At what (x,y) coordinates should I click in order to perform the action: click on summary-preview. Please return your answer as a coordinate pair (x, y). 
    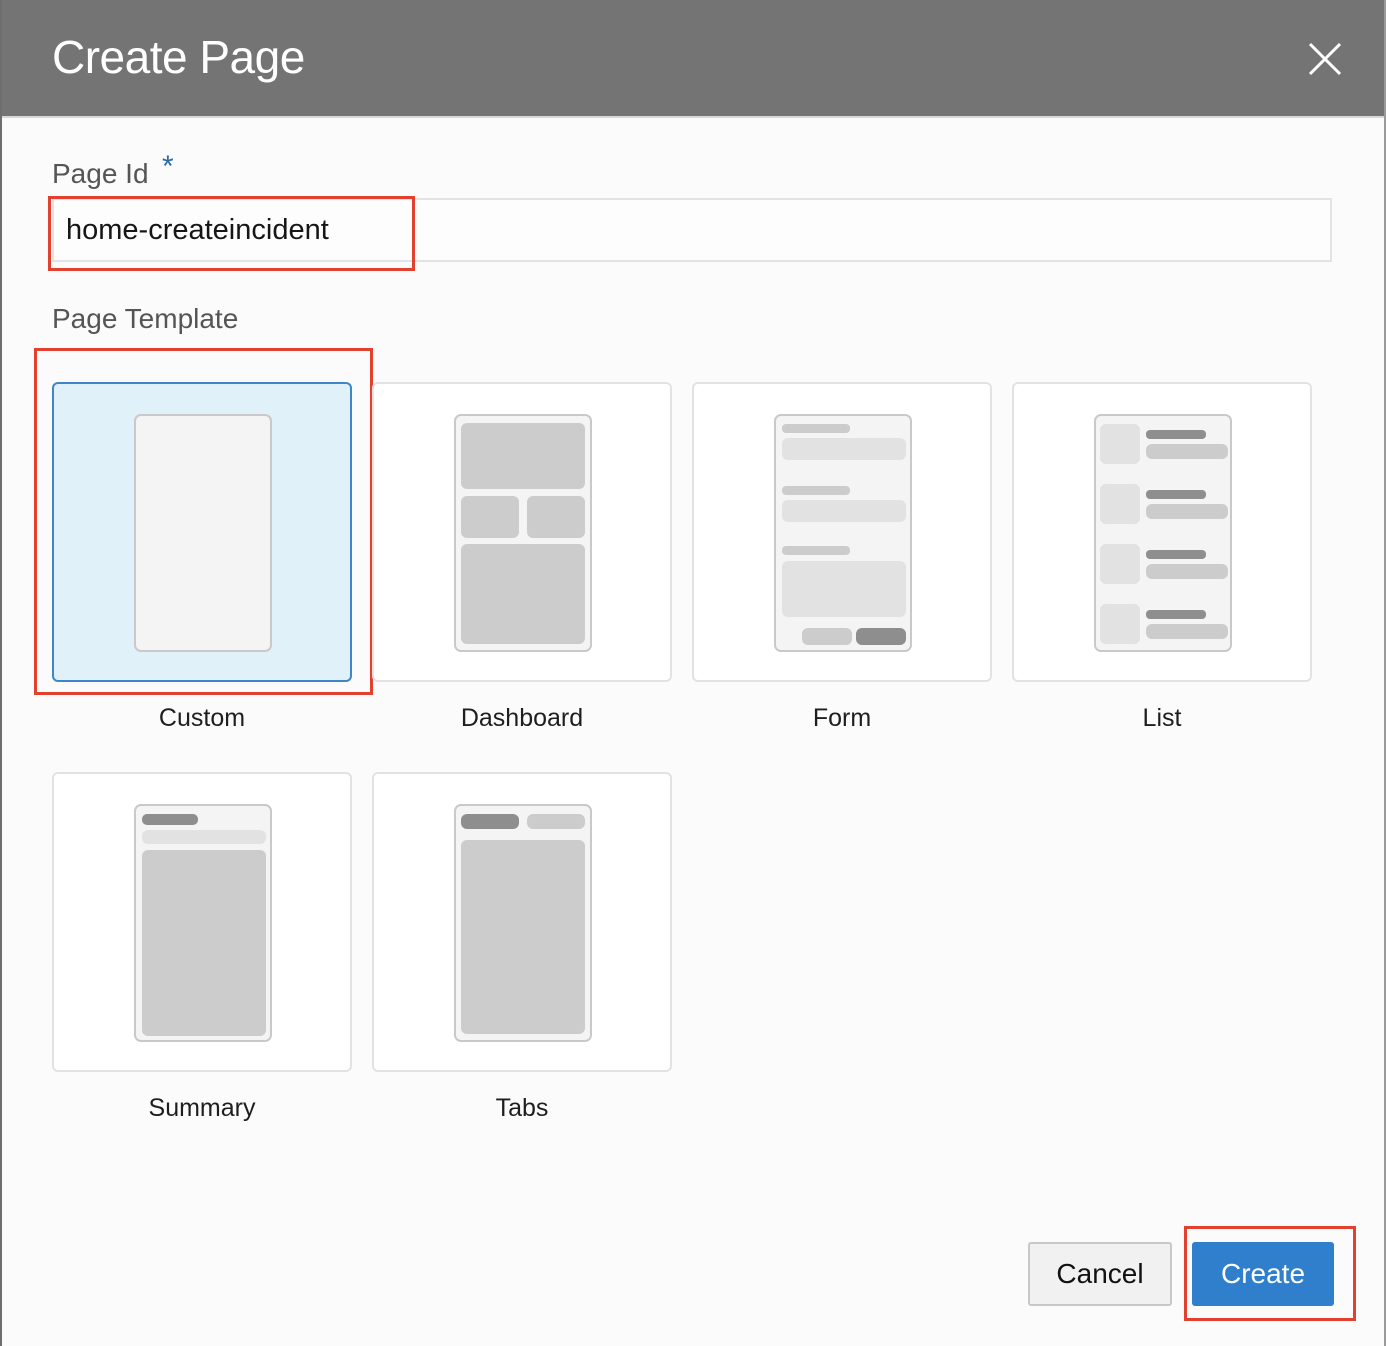
    Looking at the image, I should click on (203, 923).